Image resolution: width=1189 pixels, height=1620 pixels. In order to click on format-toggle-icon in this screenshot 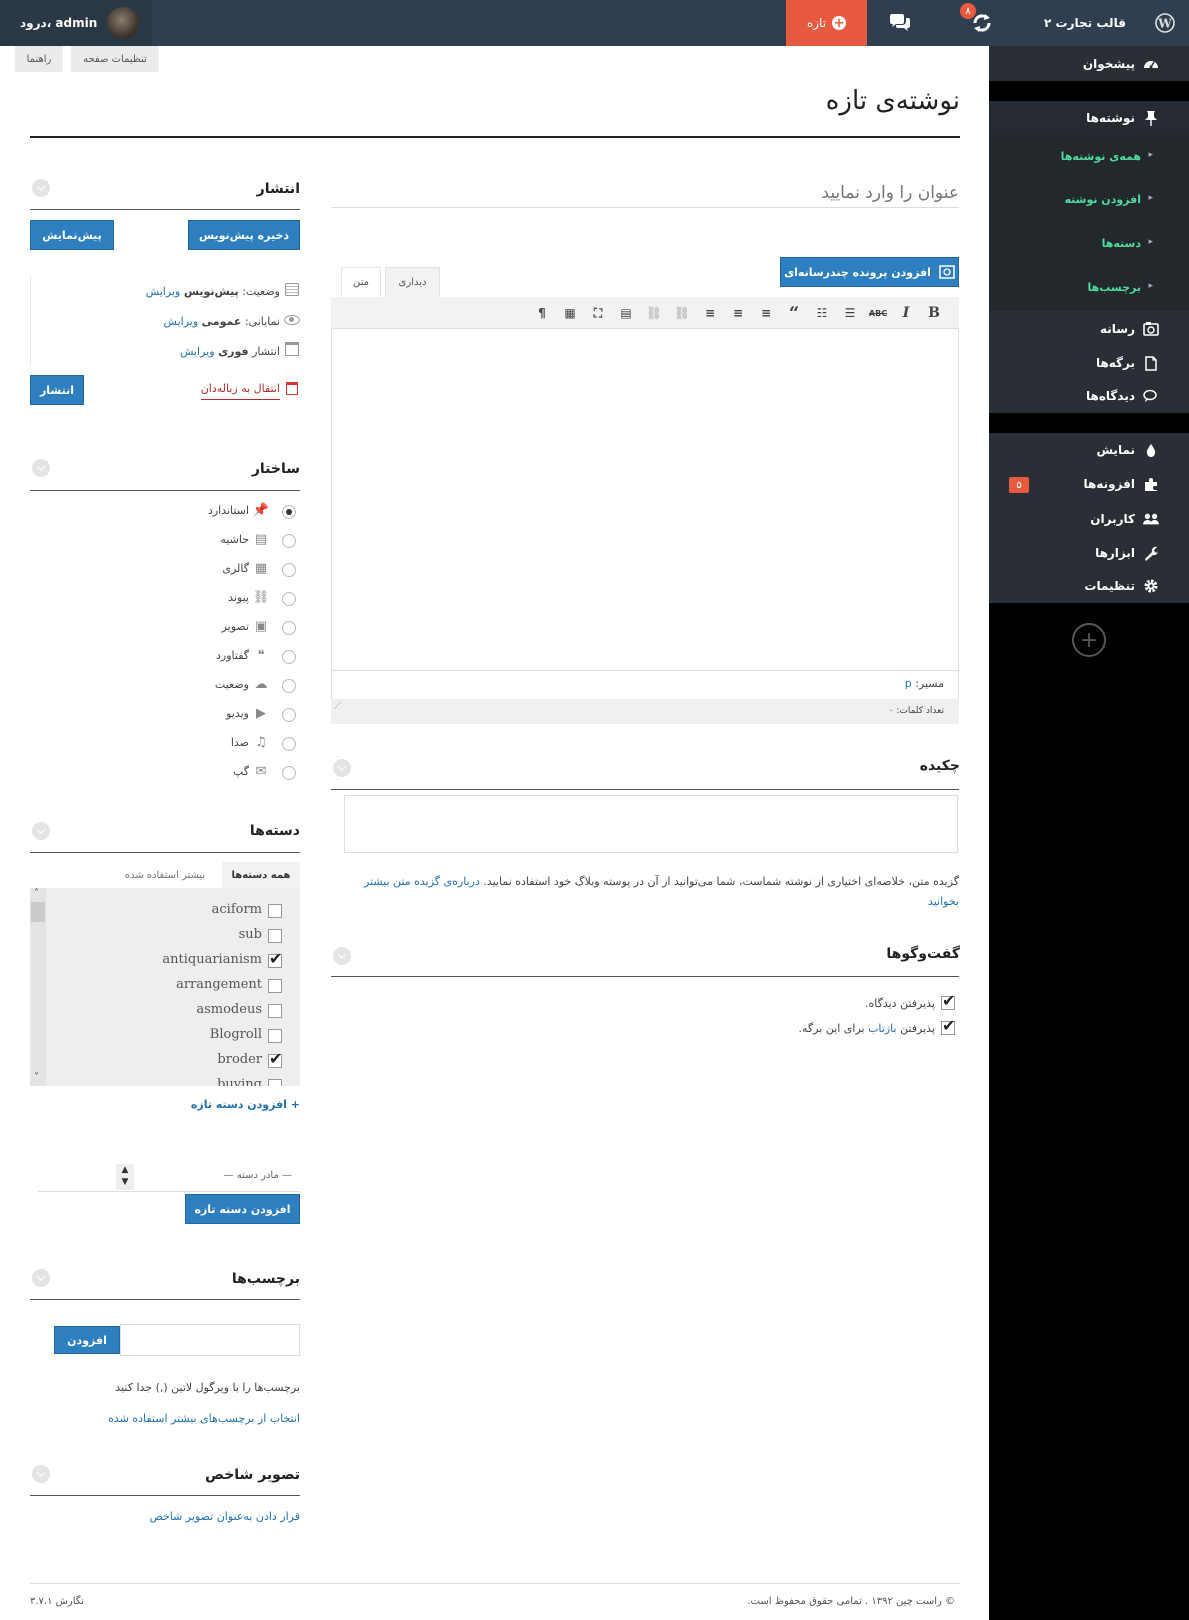, I will do `click(41, 468)`.